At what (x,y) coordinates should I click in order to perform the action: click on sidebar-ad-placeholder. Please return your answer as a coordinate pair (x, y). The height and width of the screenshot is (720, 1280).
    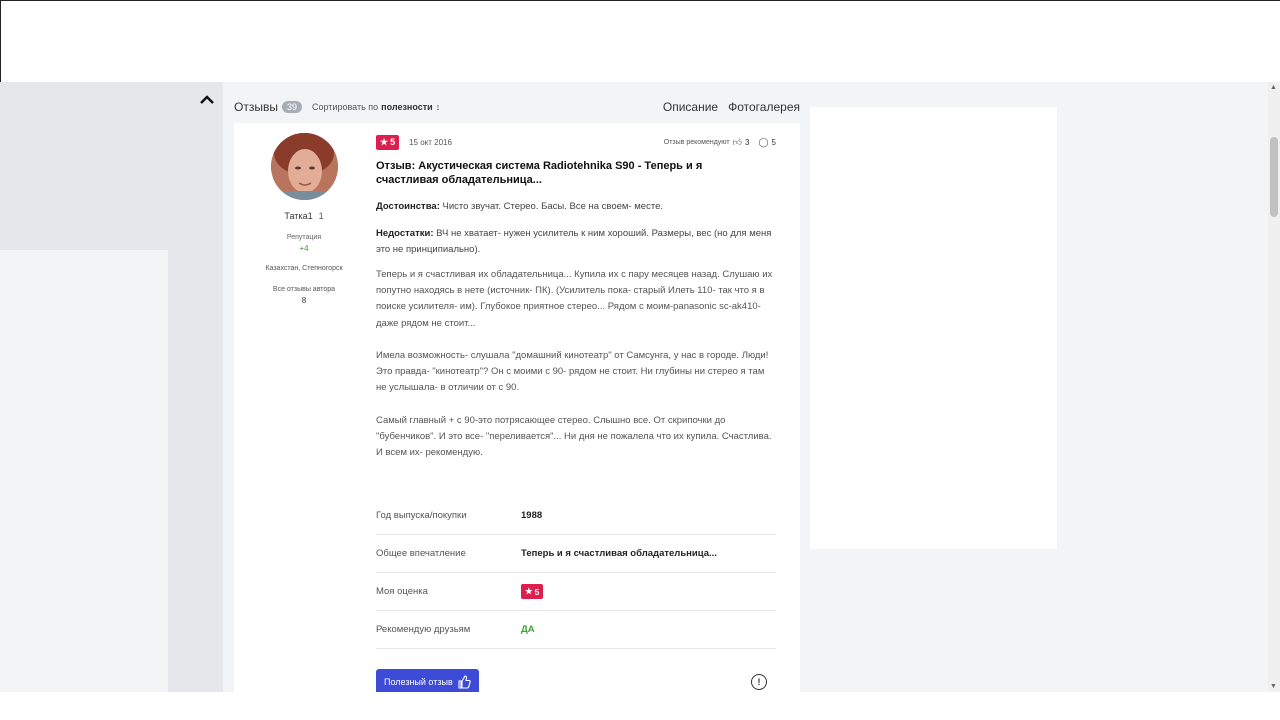
    Looking at the image, I should click on (933, 328).